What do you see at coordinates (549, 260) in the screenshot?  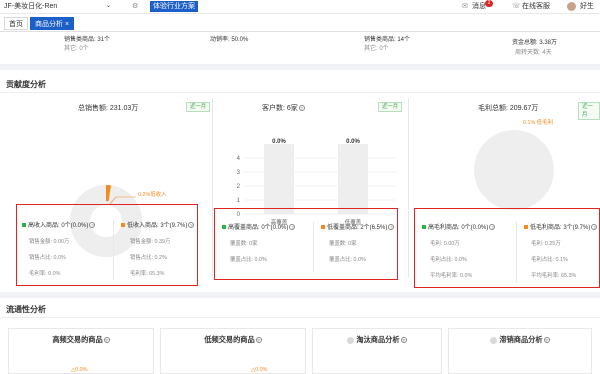 I see `low-profit-ratio: 毛利占比: 0.1%` at bounding box center [549, 260].